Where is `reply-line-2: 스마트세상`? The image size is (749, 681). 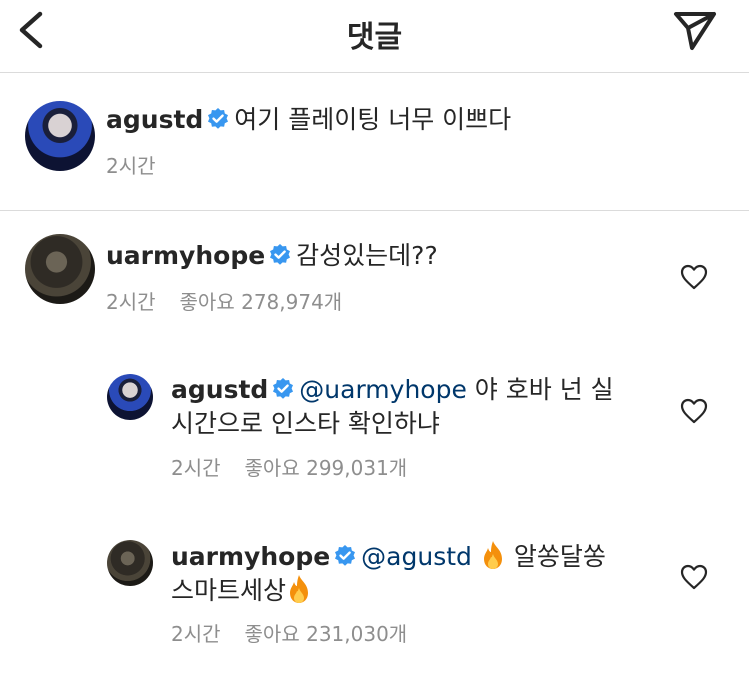 reply-line-2: 스마트세상 is located at coordinates (241, 590).